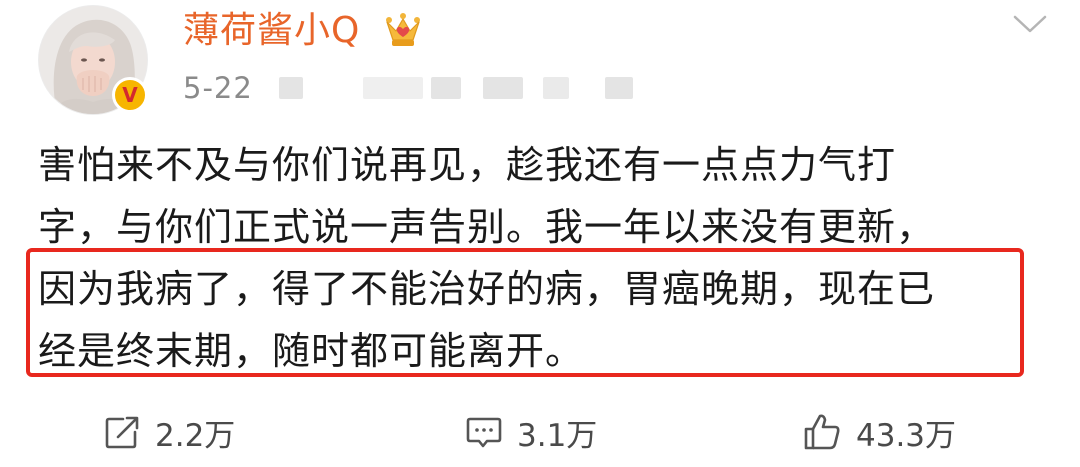 The image size is (1080, 467). I want to click on chevron-down-icon, so click(1030, 24).